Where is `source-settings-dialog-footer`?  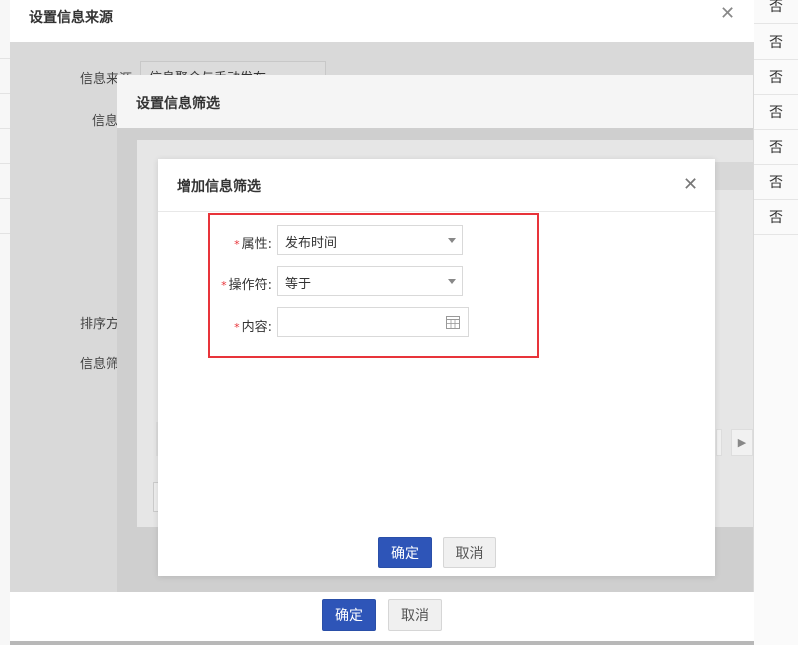 source-settings-dialog-footer is located at coordinates (382, 616).